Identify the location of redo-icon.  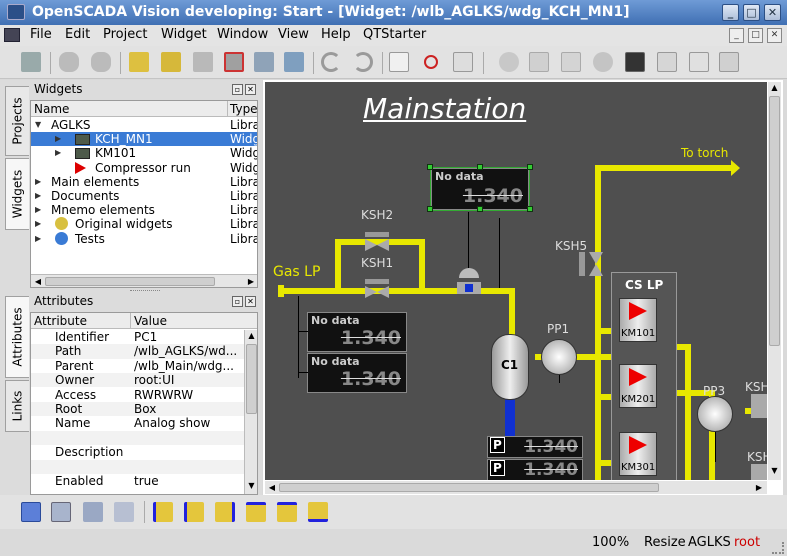
(363, 62).